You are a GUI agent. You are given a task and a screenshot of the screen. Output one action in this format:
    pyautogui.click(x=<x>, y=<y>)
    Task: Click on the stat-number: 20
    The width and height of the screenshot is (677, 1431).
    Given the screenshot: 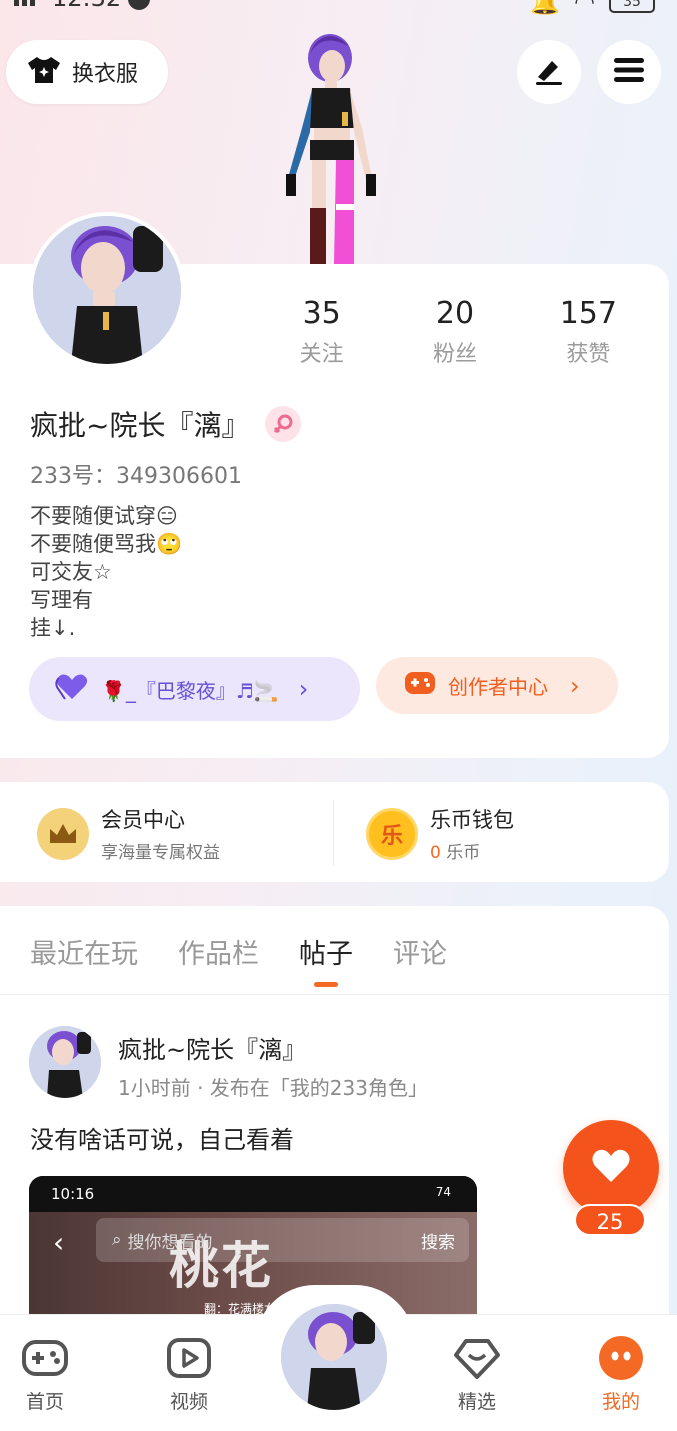 What is the action you would take?
    pyautogui.click(x=455, y=313)
    